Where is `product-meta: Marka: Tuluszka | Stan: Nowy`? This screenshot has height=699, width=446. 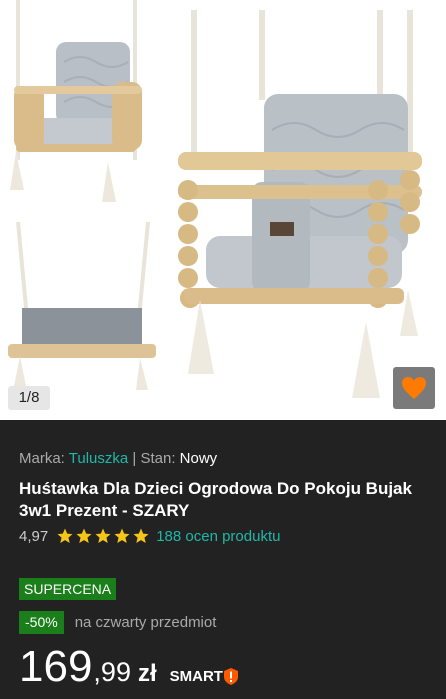 product-meta: Marka: Tuluszka | Stan: Nowy is located at coordinates (118, 458).